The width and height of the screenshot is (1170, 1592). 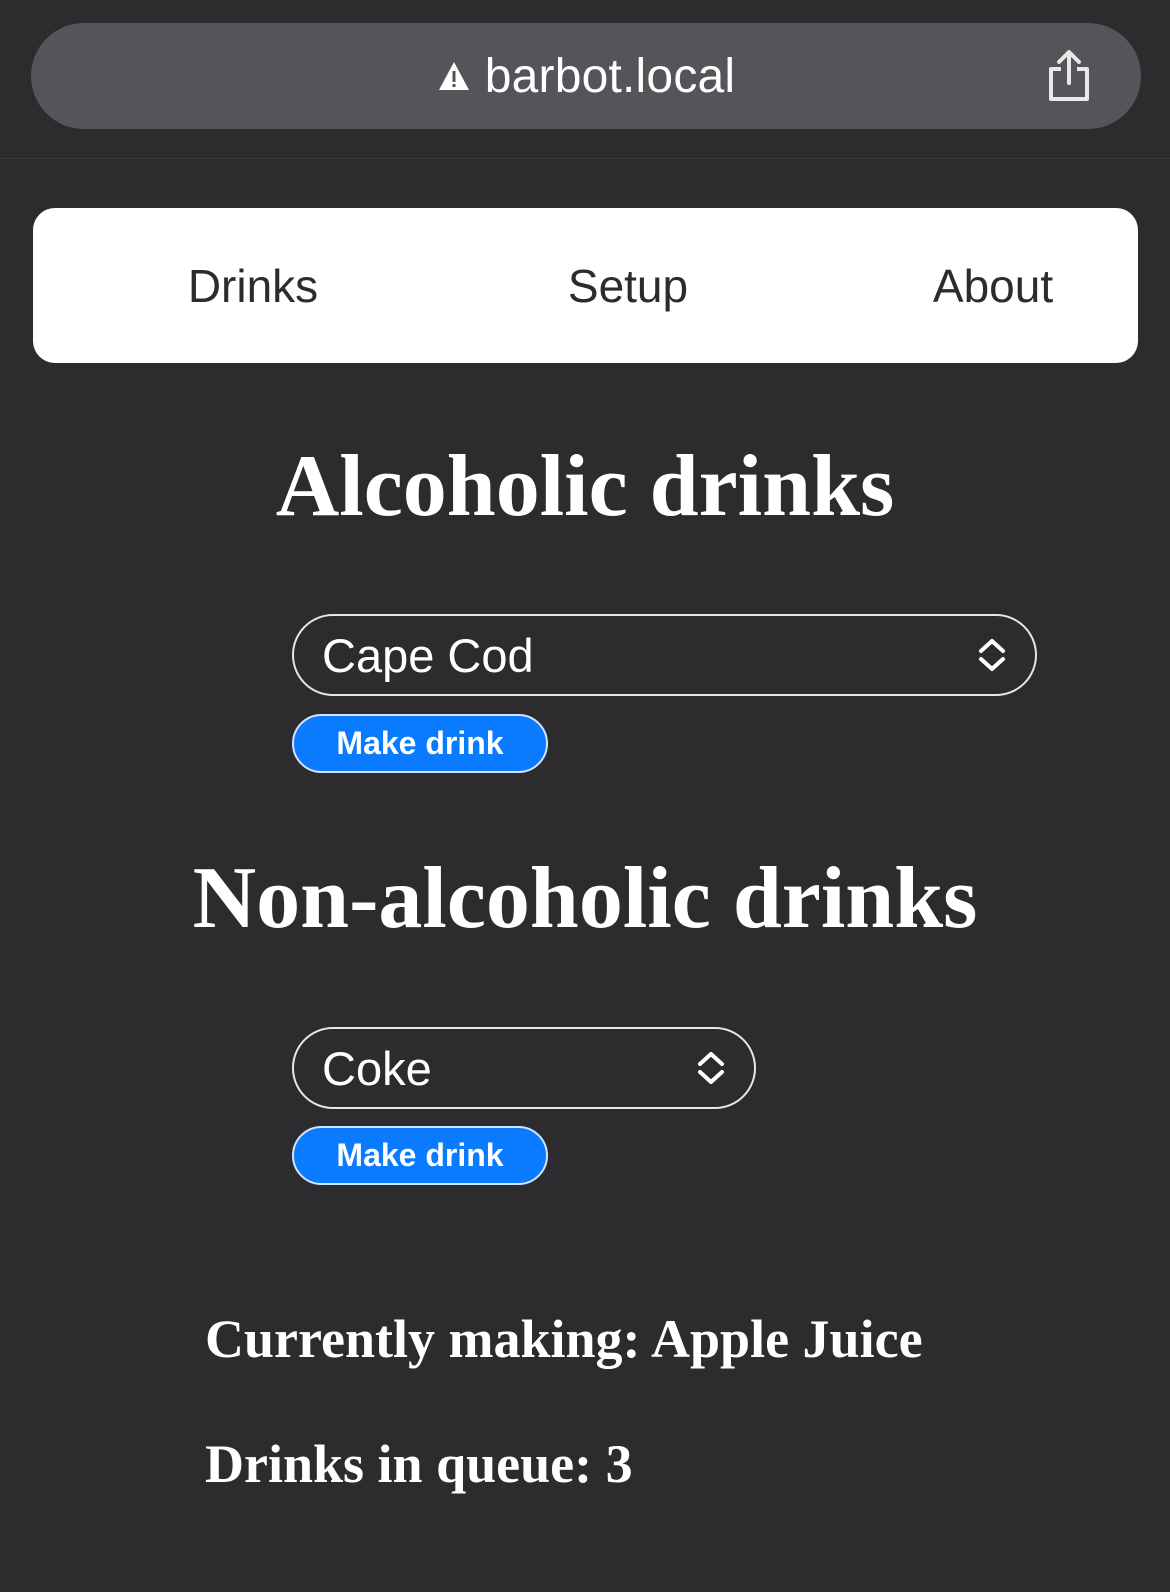 I want to click on browser-toolbar: barbot.local, so click(x=585, y=79).